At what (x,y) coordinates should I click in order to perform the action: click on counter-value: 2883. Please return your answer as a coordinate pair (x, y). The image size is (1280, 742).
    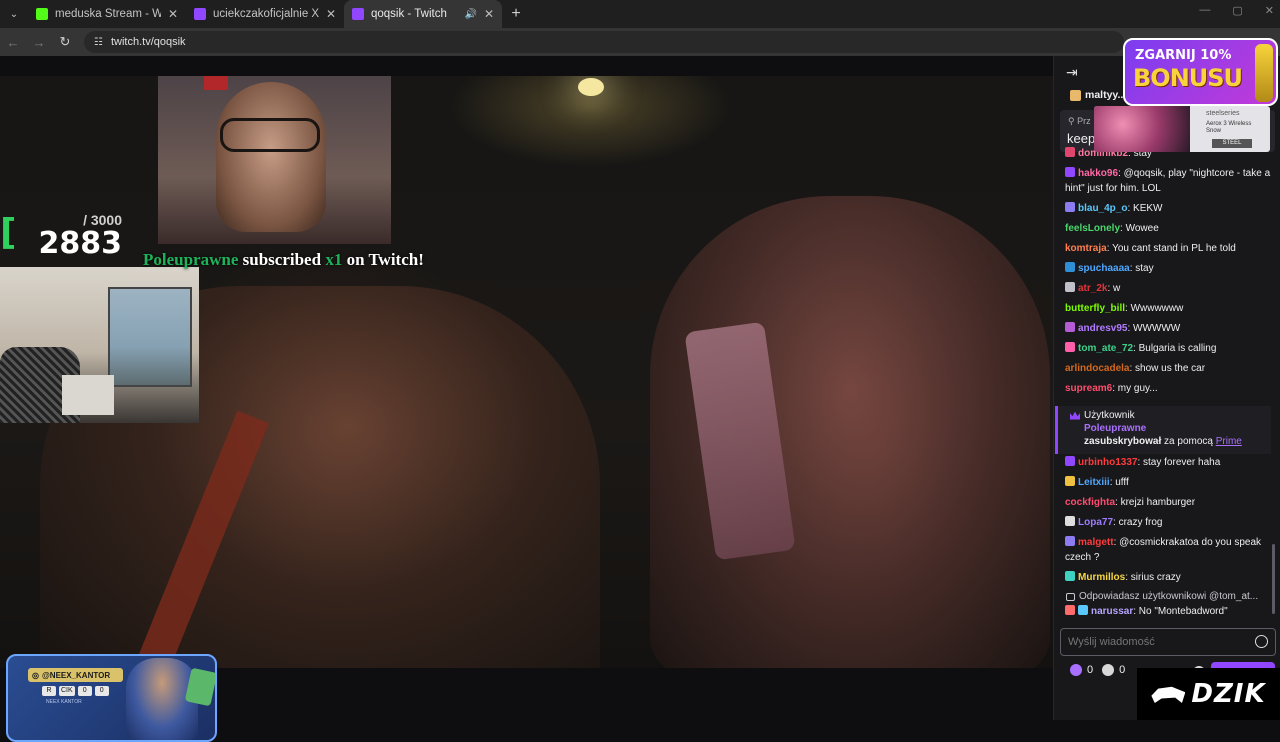
    Looking at the image, I should click on (80, 243).